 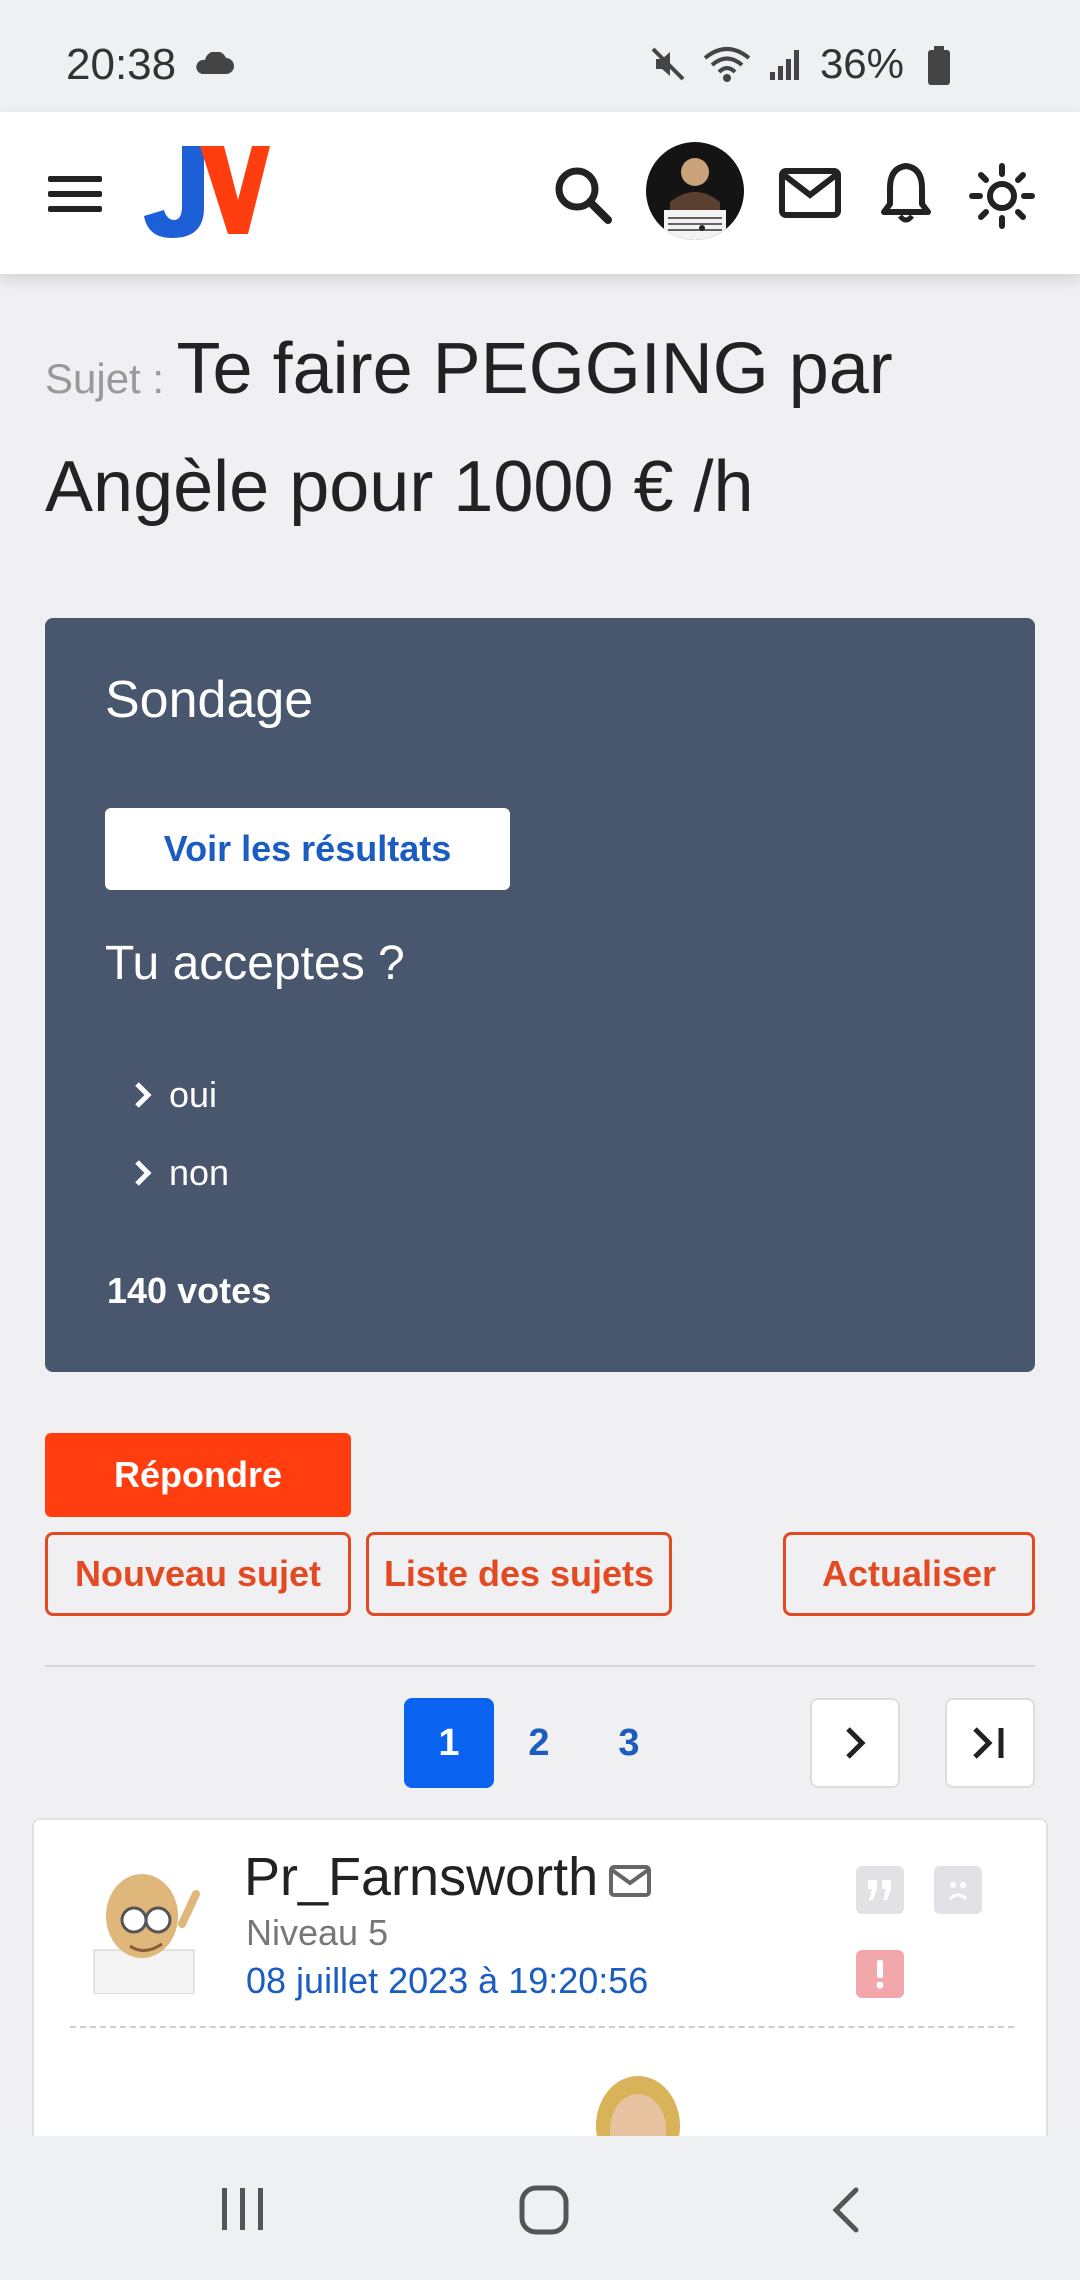 What do you see at coordinates (198, 1574) in the screenshot?
I see `new-topic-button: Nouveau sujet` at bounding box center [198, 1574].